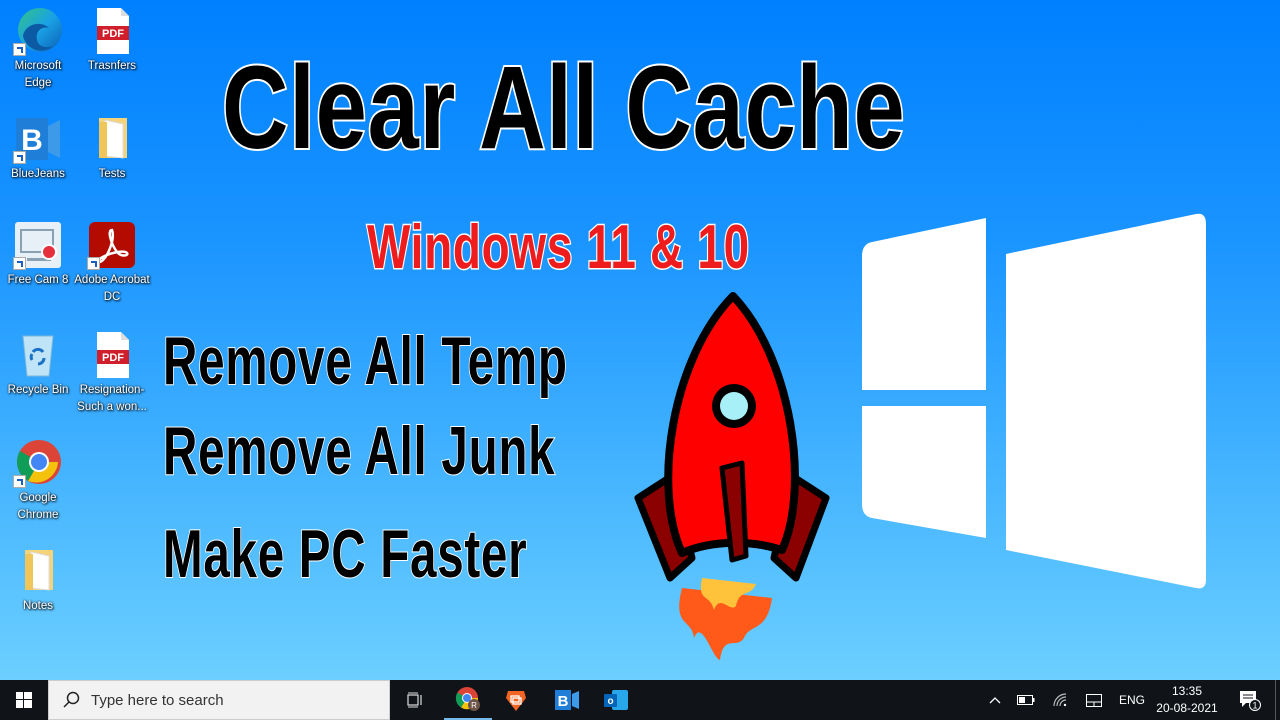 The width and height of the screenshot is (1280, 720). What do you see at coordinates (112, 66) in the screenshot?
I see `icon-label: Trasnfers` at bounding box center [112, 66].